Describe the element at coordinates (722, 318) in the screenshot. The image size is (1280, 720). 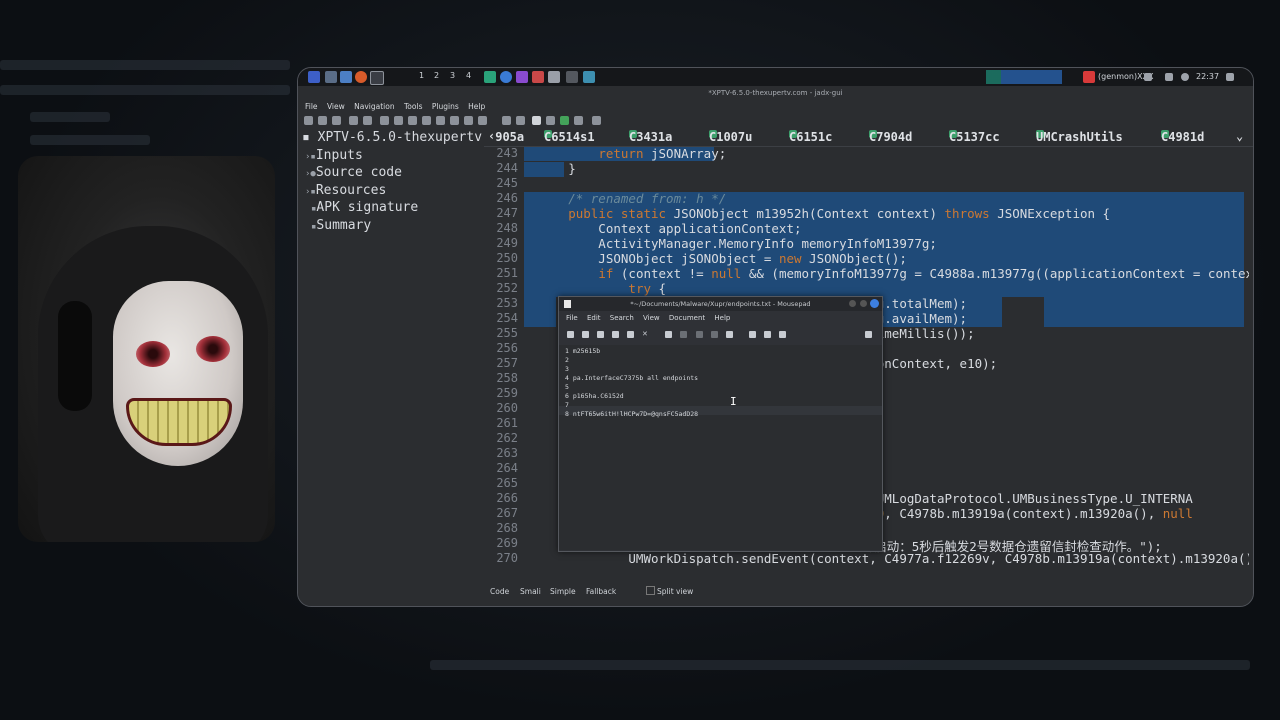
I see `mp-menu-help: Help` at that location.